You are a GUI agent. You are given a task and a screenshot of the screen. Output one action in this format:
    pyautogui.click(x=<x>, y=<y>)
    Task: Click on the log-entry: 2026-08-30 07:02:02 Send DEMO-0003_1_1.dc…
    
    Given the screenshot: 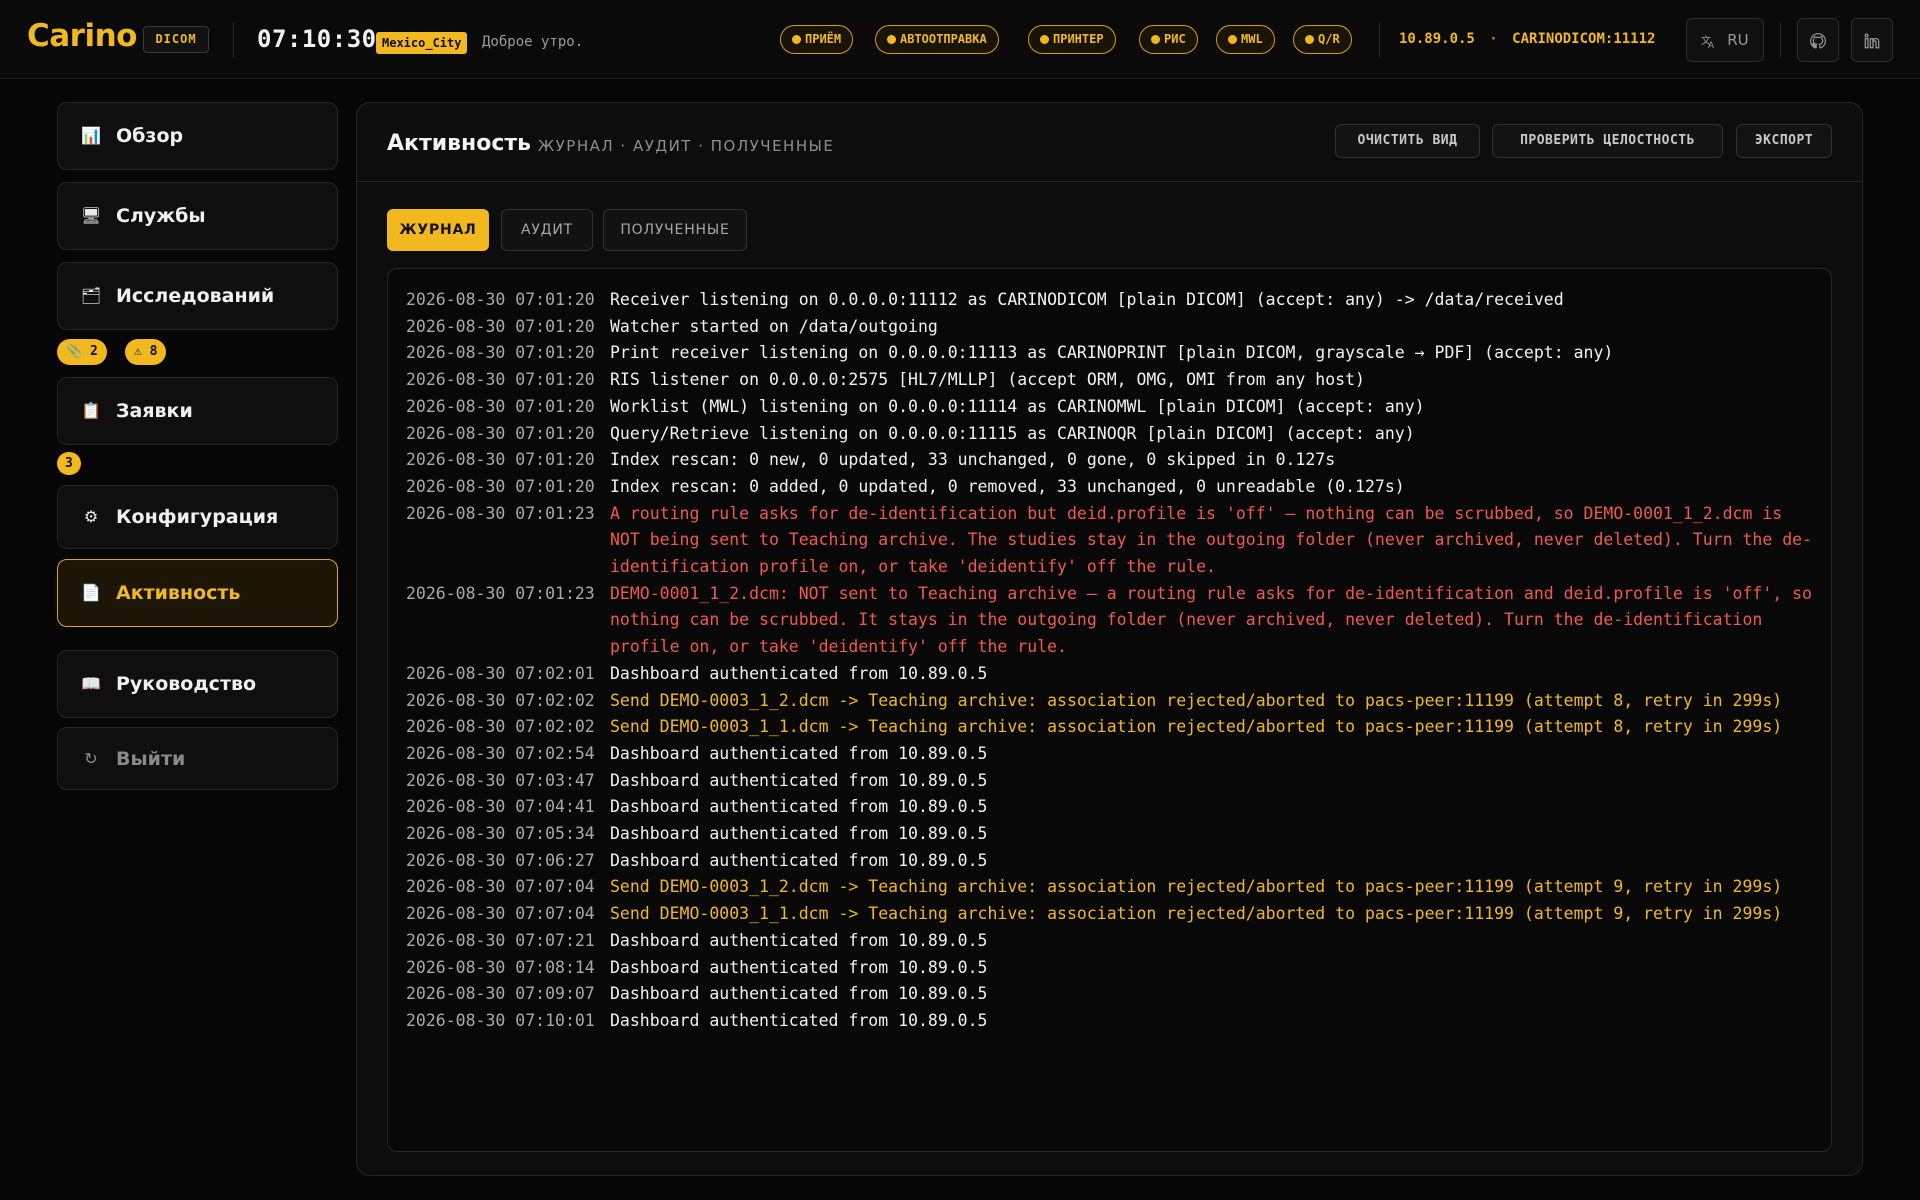 What is the action you would take?
    pyautogui.click(x=1118, y=727)
    